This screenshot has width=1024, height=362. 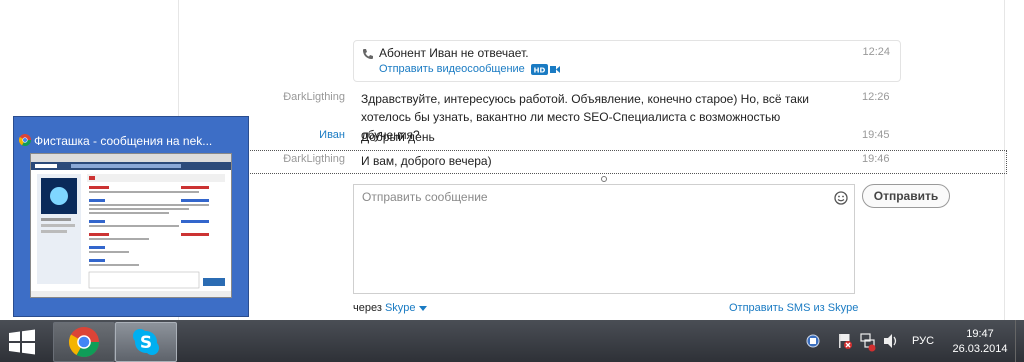 I want to click on tray-flag-icon, so click(x=845, y=341).